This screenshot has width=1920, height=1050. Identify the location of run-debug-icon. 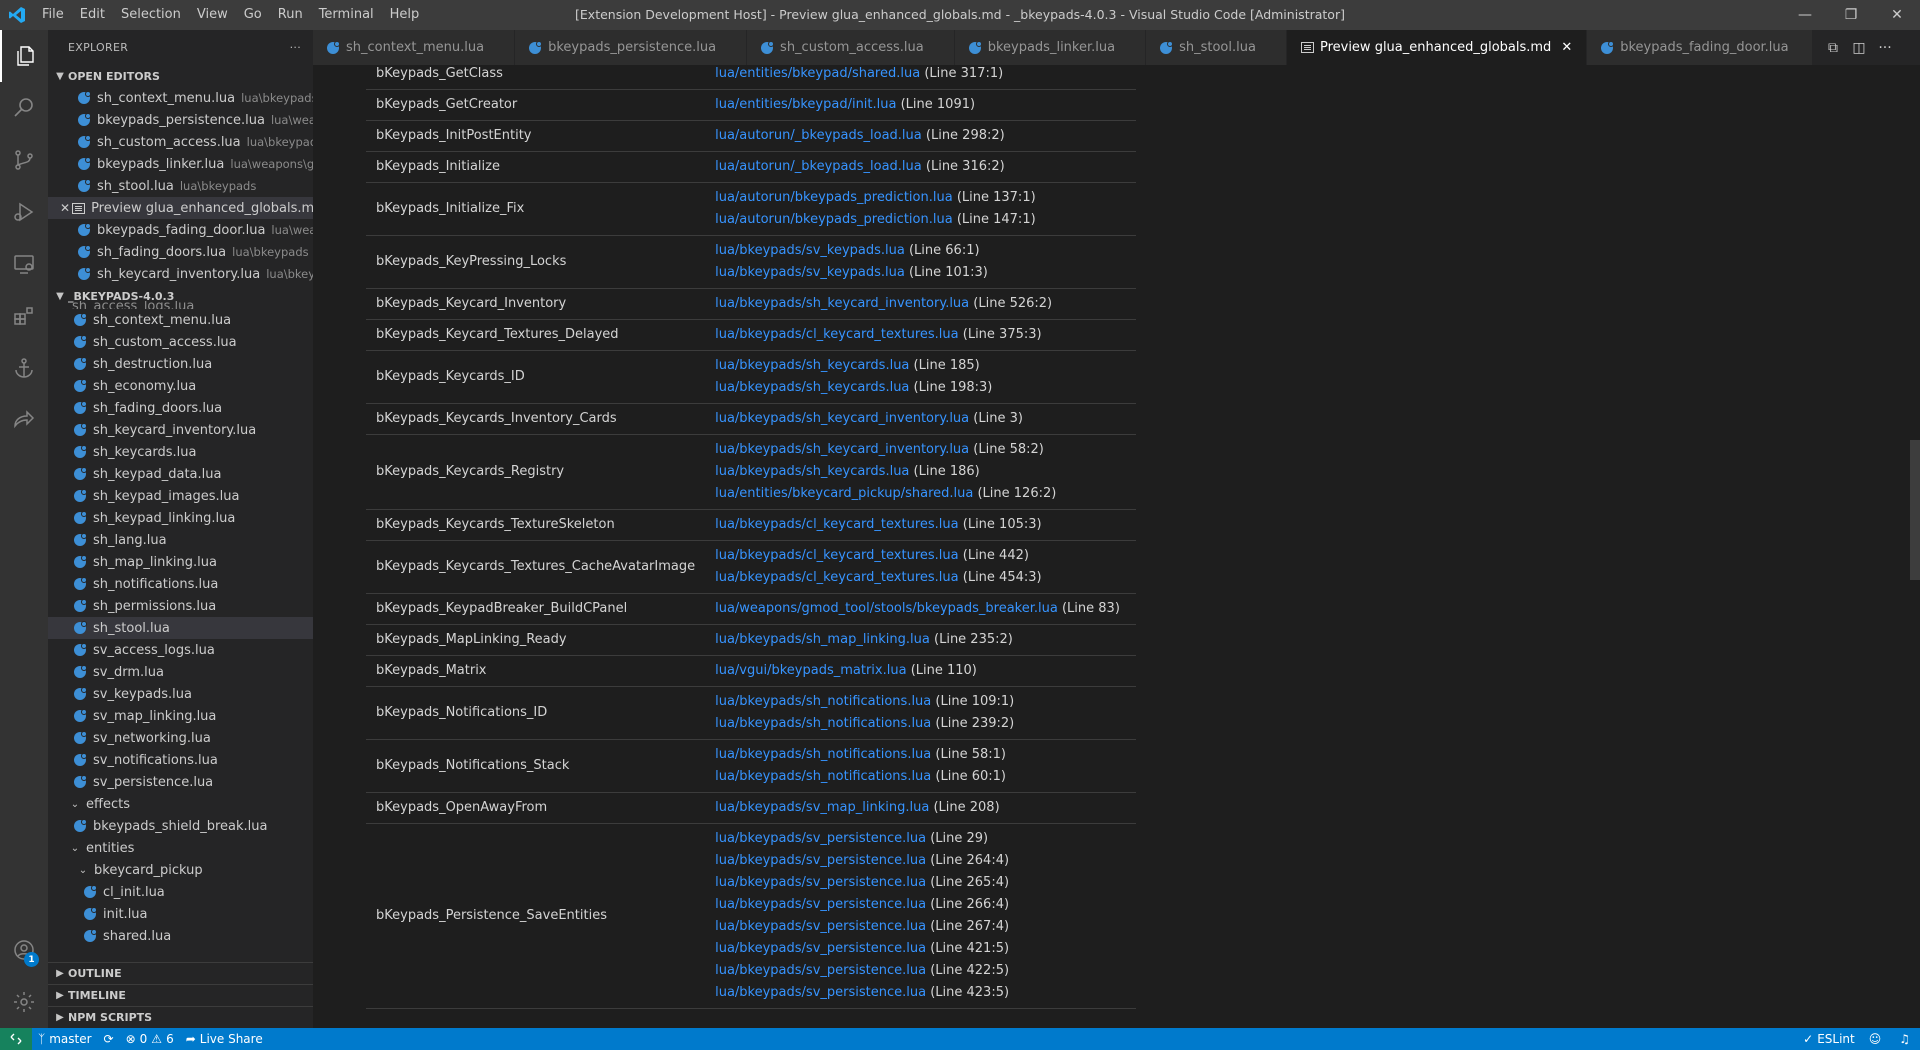
(24, 212).